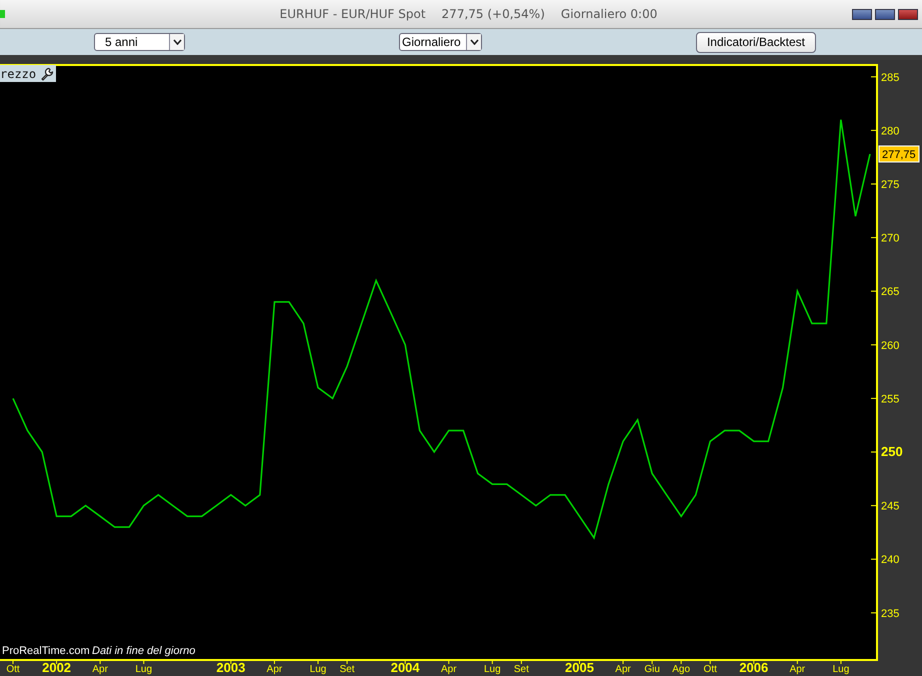 The image size is (922, 676). What do you see at coordinates (139, 42) in the screenshot?
I see `range-dropdown: 5 anni` at bounding box center [139, 42].